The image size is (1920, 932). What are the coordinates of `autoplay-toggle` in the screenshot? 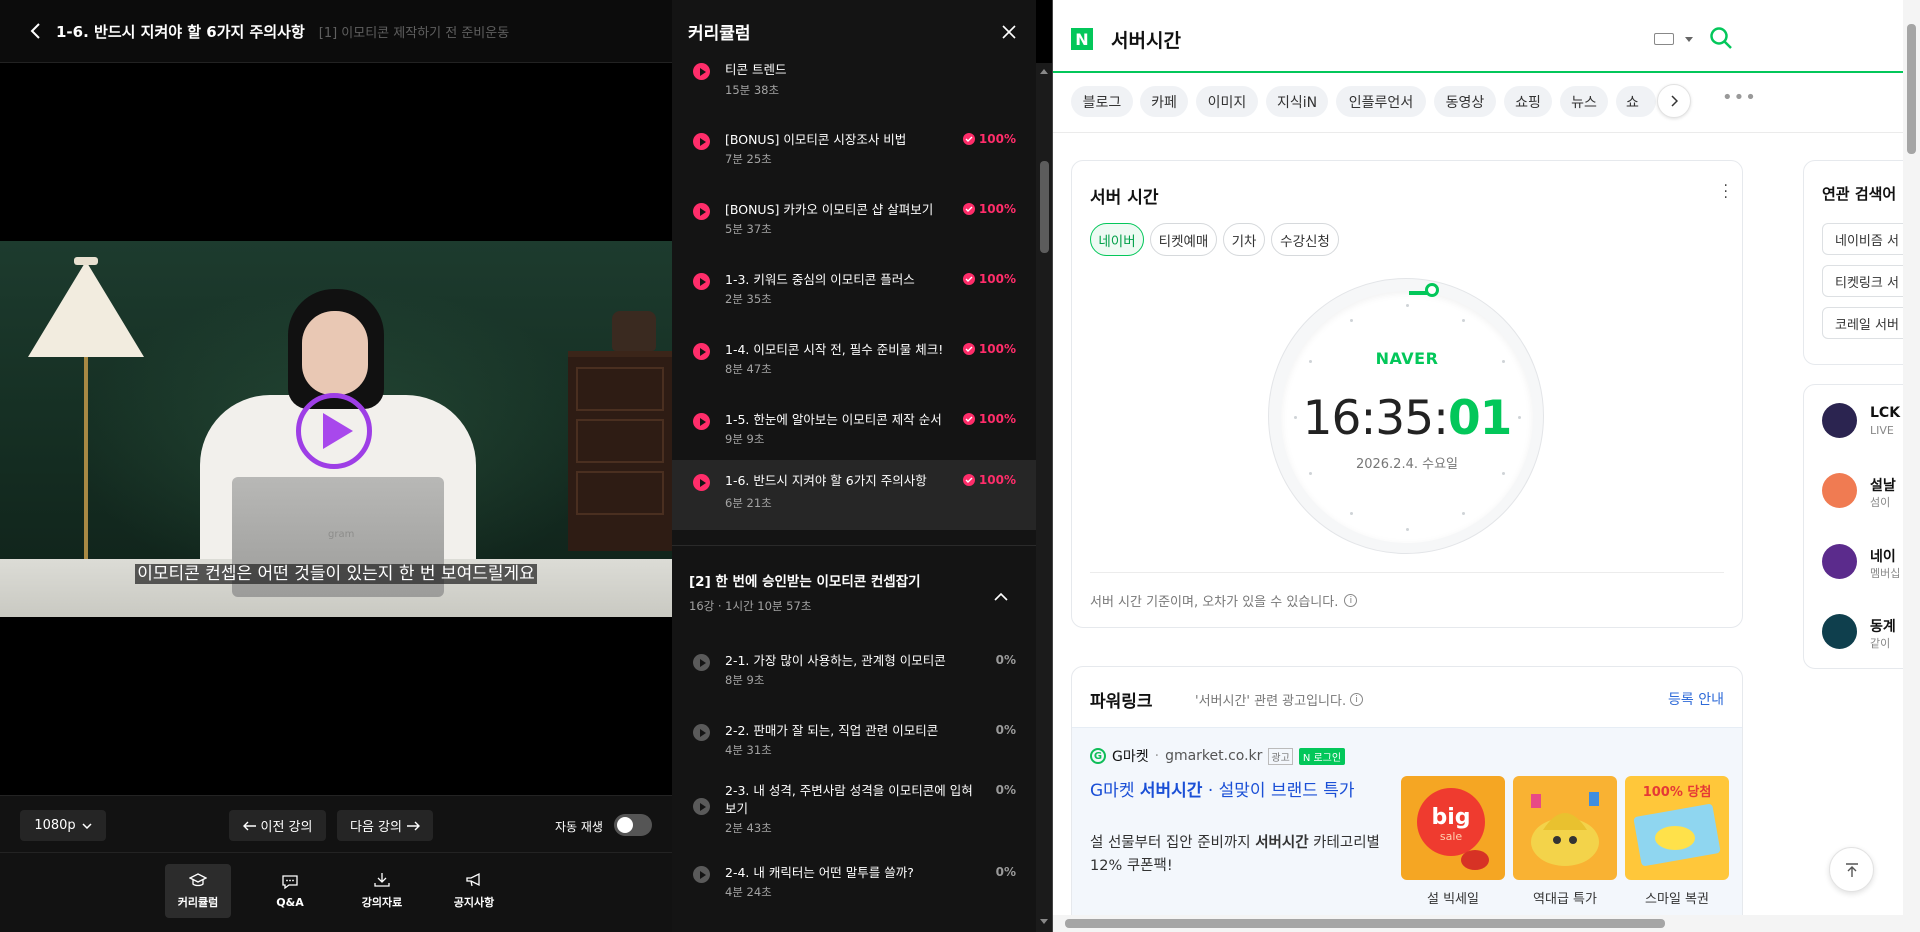 It's located at (633, 825).